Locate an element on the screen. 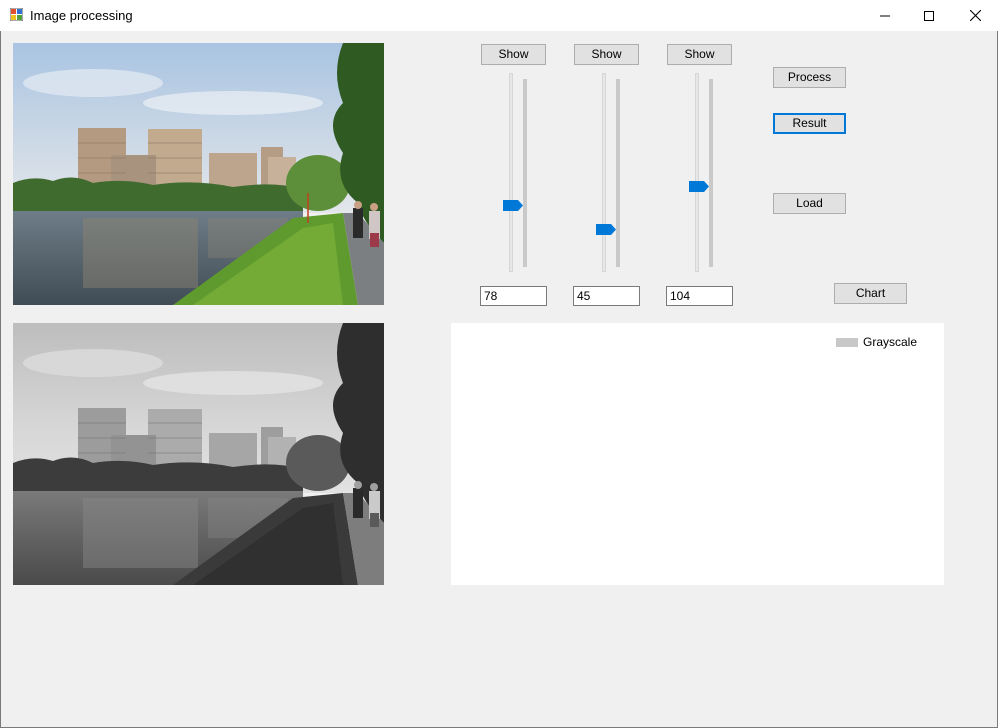 The height and width of the screenshot is (728, 998). legend-label: Grayscale is located at coordinates (890, 342).